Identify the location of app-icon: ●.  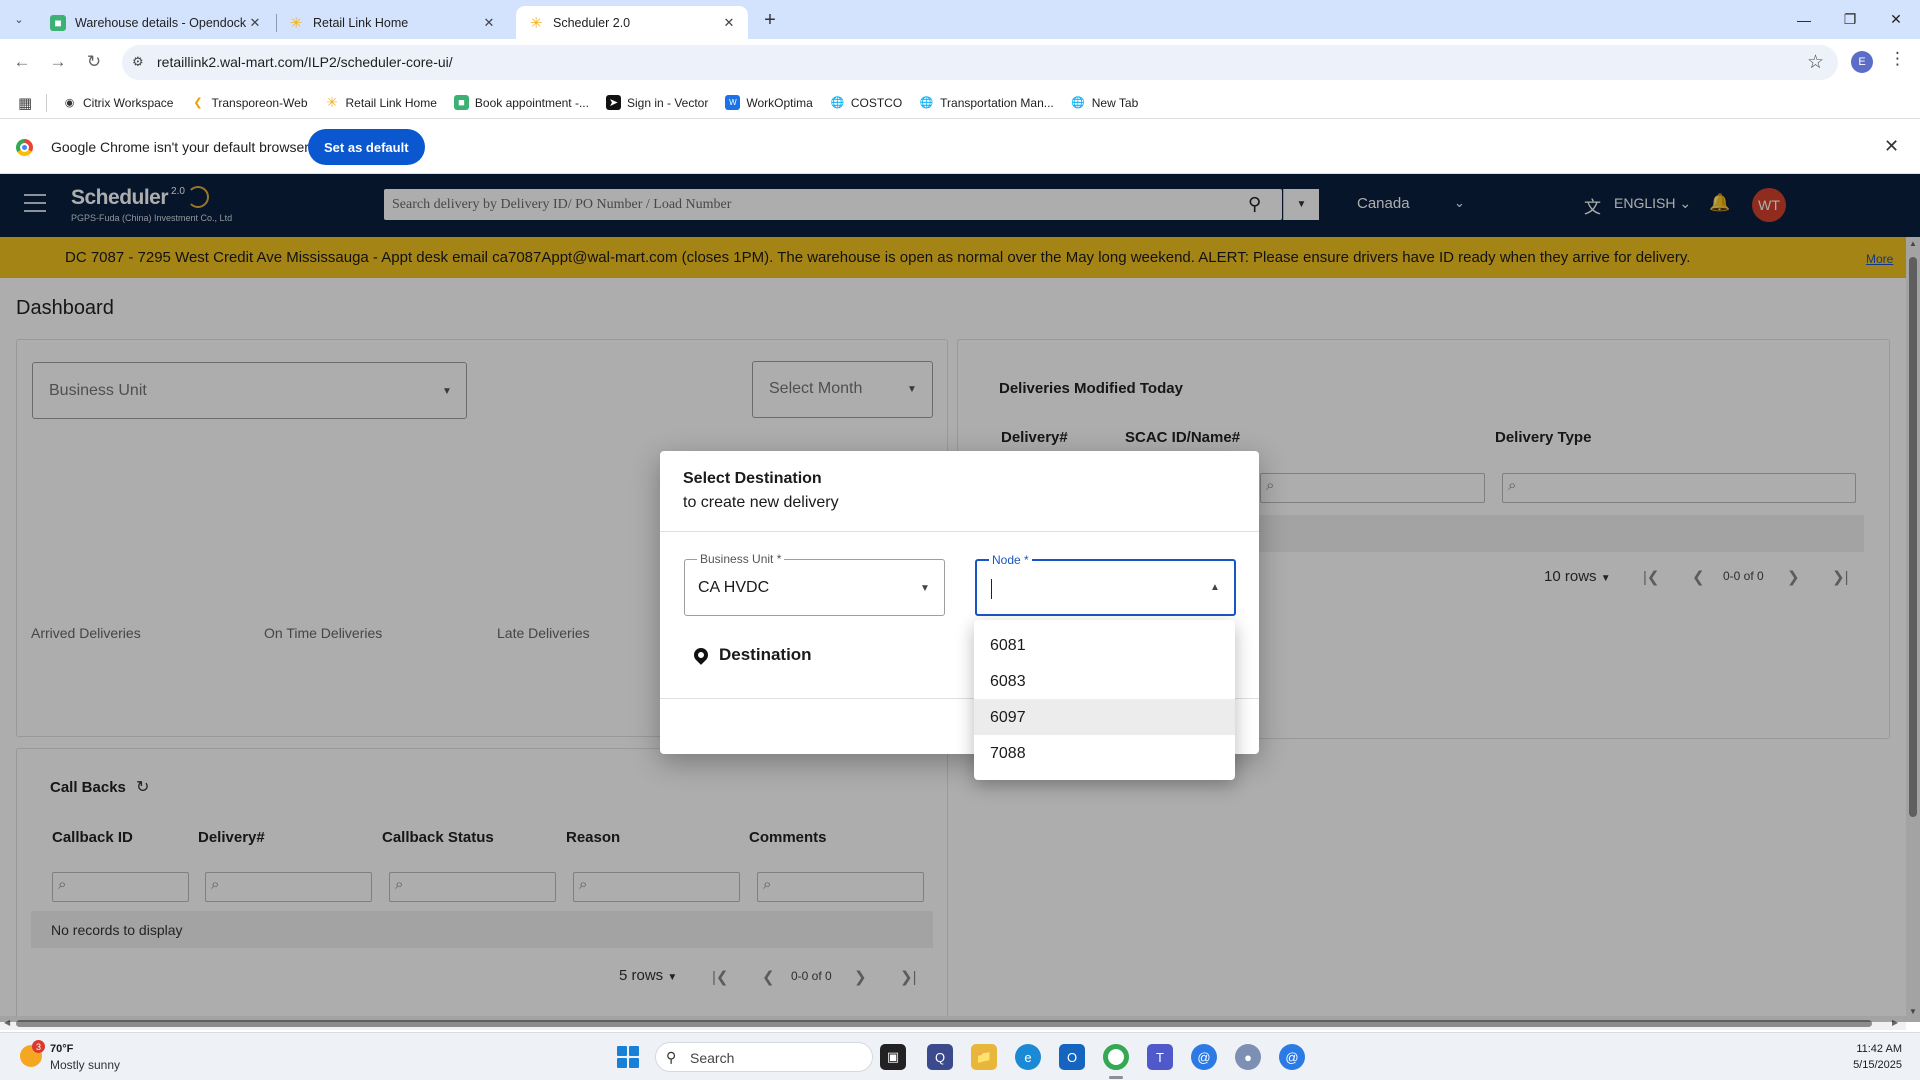
(1248, 1057).